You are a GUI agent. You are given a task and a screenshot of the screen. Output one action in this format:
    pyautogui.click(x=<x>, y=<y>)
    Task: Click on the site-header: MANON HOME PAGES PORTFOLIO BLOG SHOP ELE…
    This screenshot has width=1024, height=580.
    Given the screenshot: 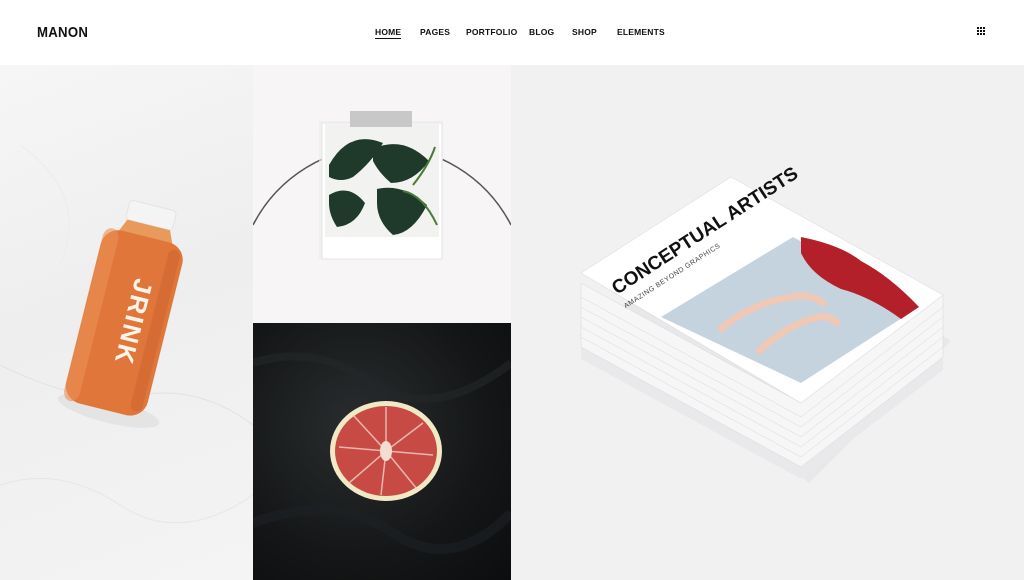 What is the action you would take?
    pyautogui.click(x=512, y=32)
    